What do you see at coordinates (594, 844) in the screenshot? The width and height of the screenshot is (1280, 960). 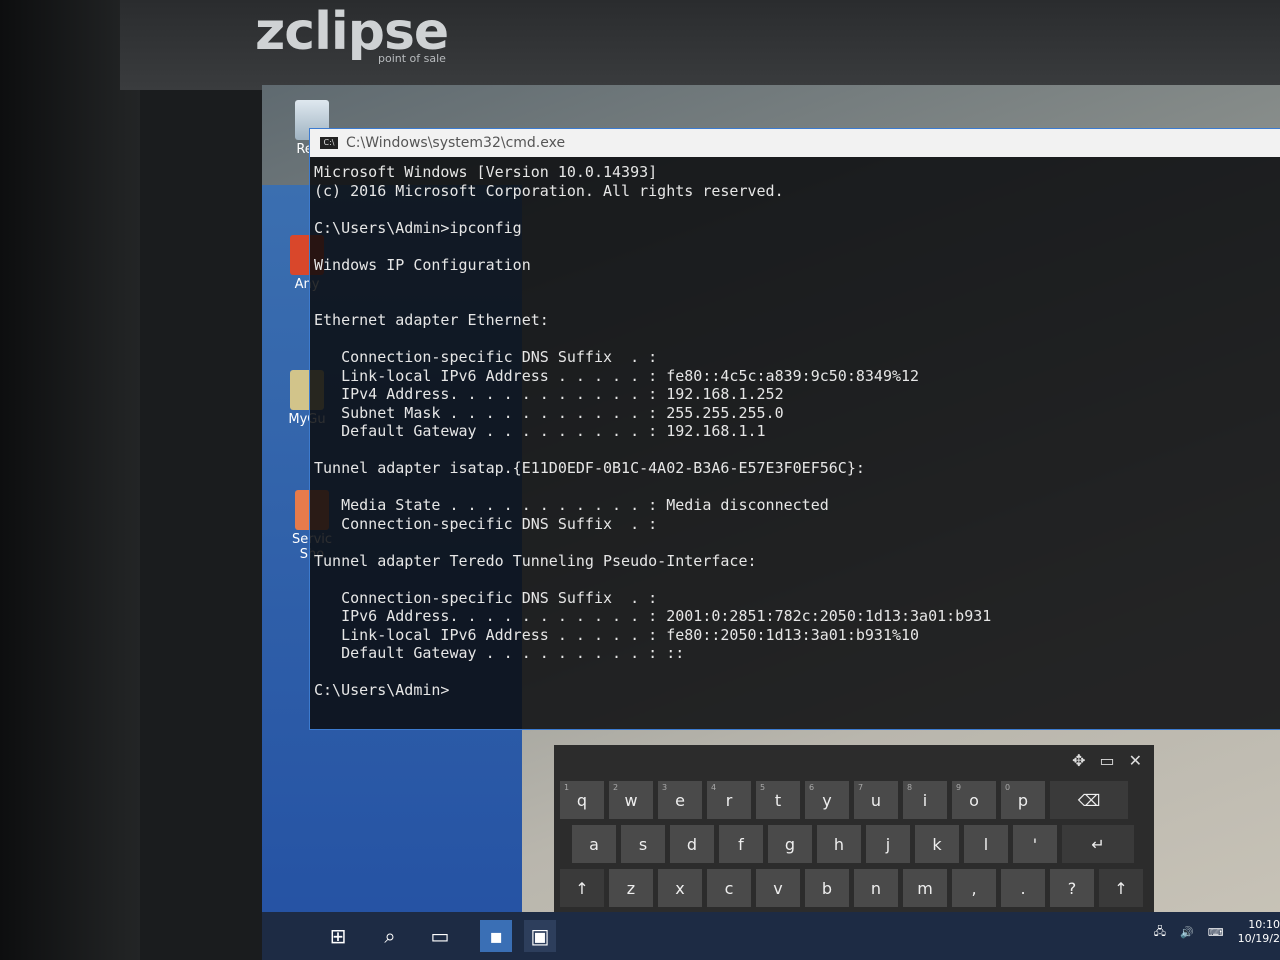 I see `key-a: a` at bounding box center [594, 844].